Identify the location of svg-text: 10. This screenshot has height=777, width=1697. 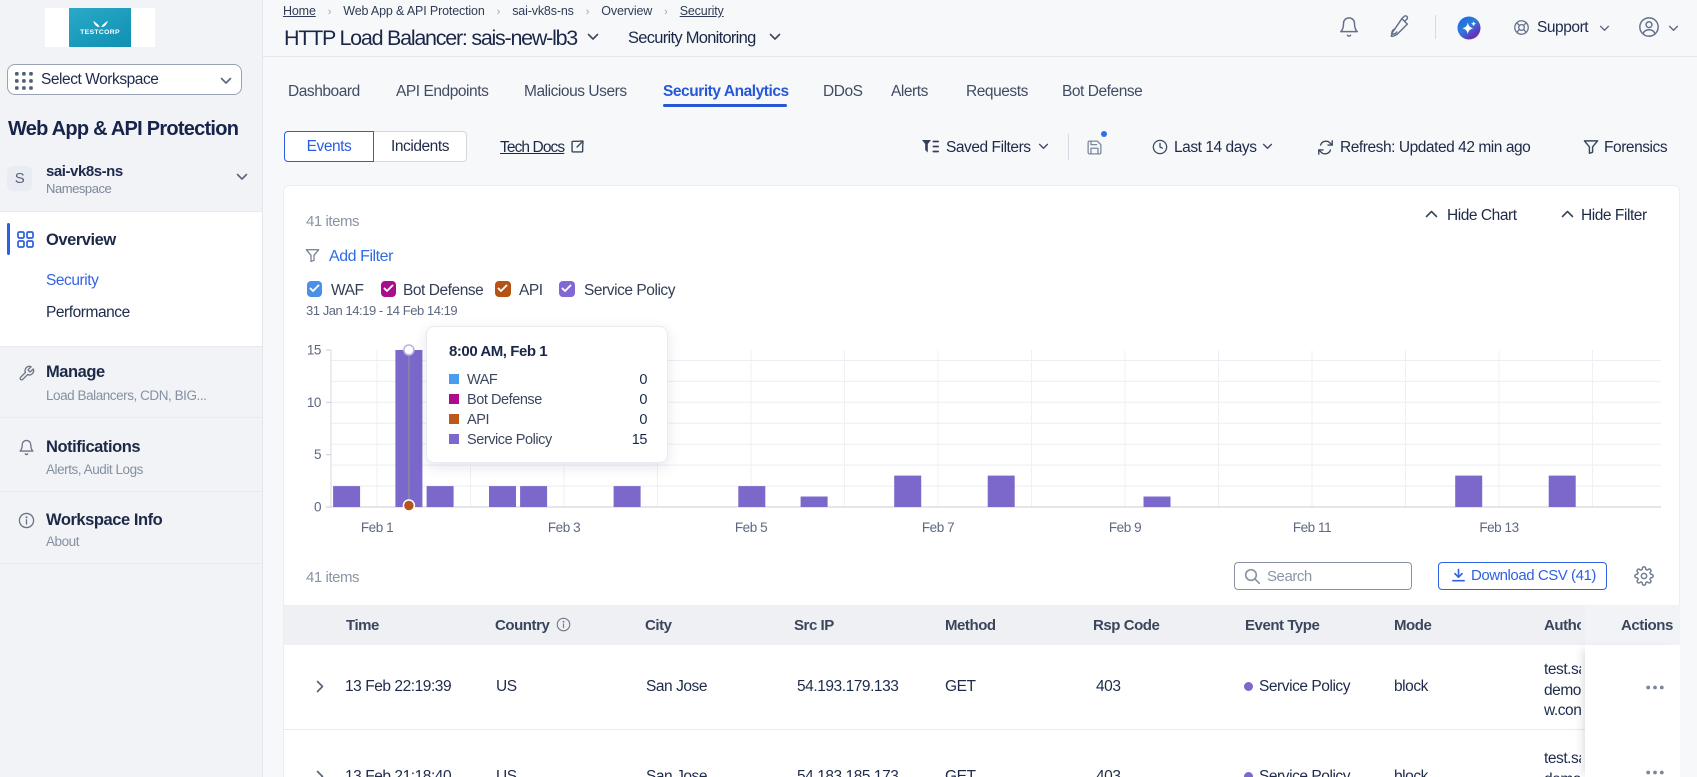
(314, 402).